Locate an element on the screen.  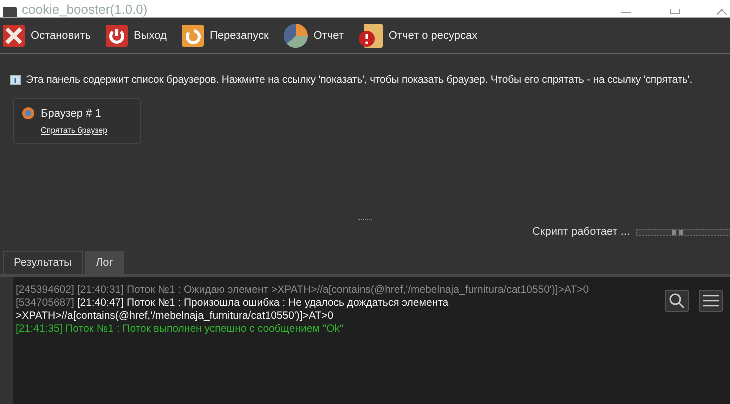
log-line: [534705687] [21:40:47] Поток №1 : Произошла ошибка : Не удалось дождаться элемента >XPATH>//a[contains(@href,'/mebelnaja_furnitura/cat10550')]>AT>0 is located at coordinates (233, 310).